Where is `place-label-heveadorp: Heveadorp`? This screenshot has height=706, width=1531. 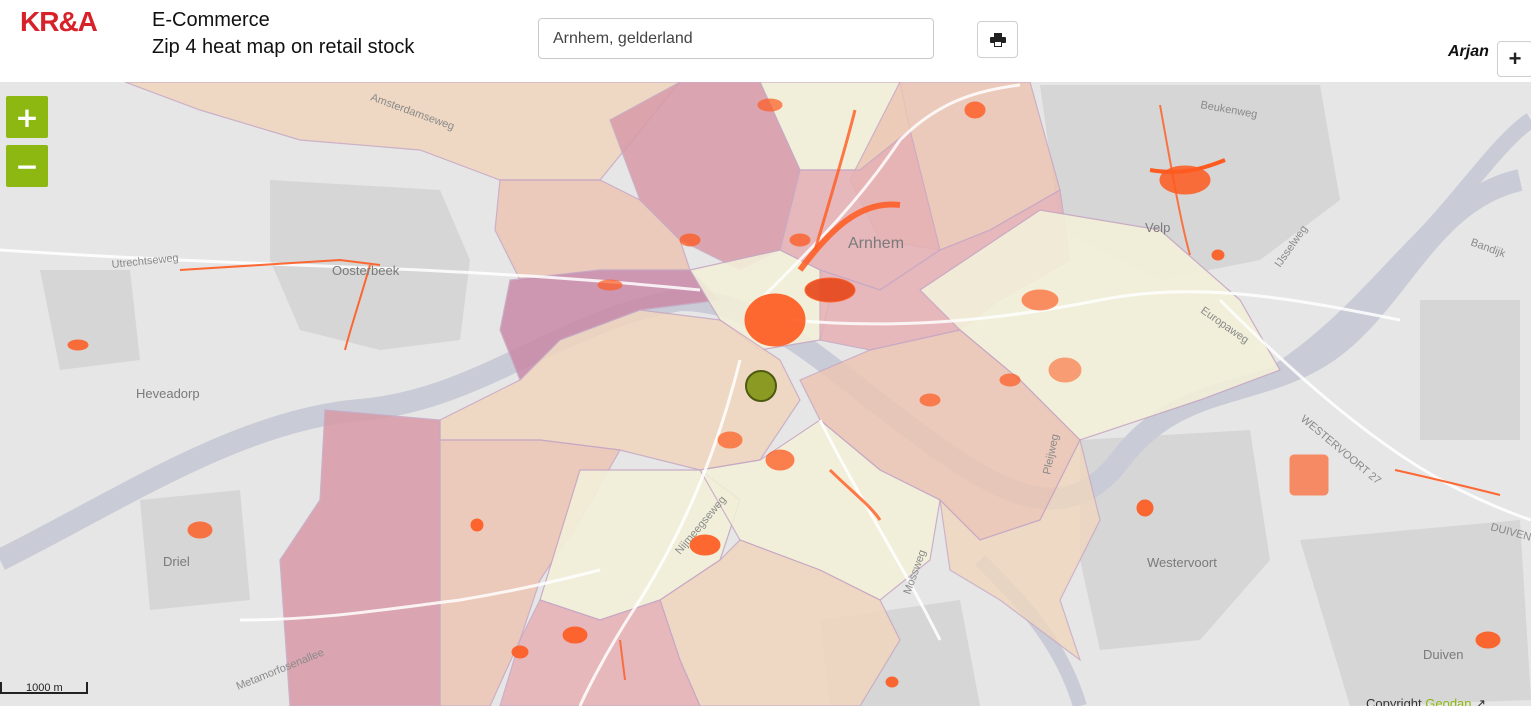 place-label-heveadorp: Heveadorp is located at coordinates (168, 393).